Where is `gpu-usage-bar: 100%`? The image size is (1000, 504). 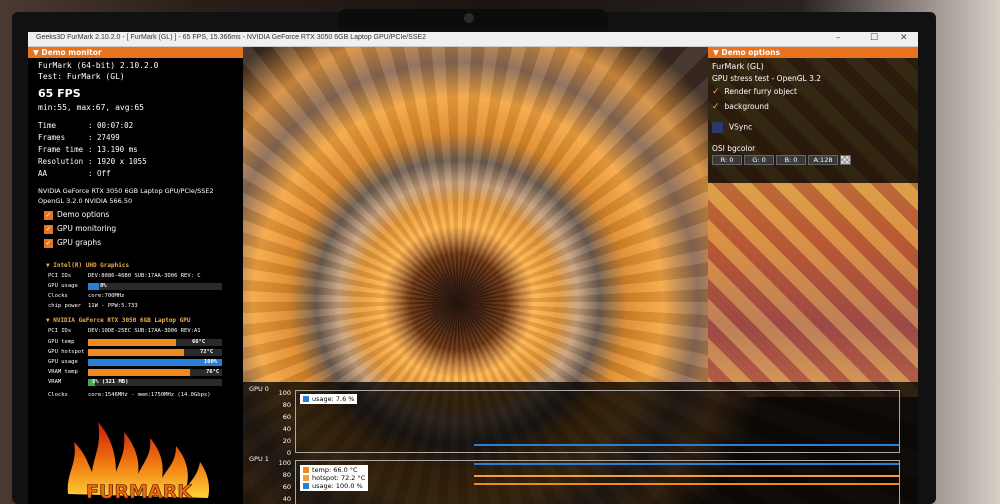
gpu-usage-bar: 100% is located at coordinates (155, 362).